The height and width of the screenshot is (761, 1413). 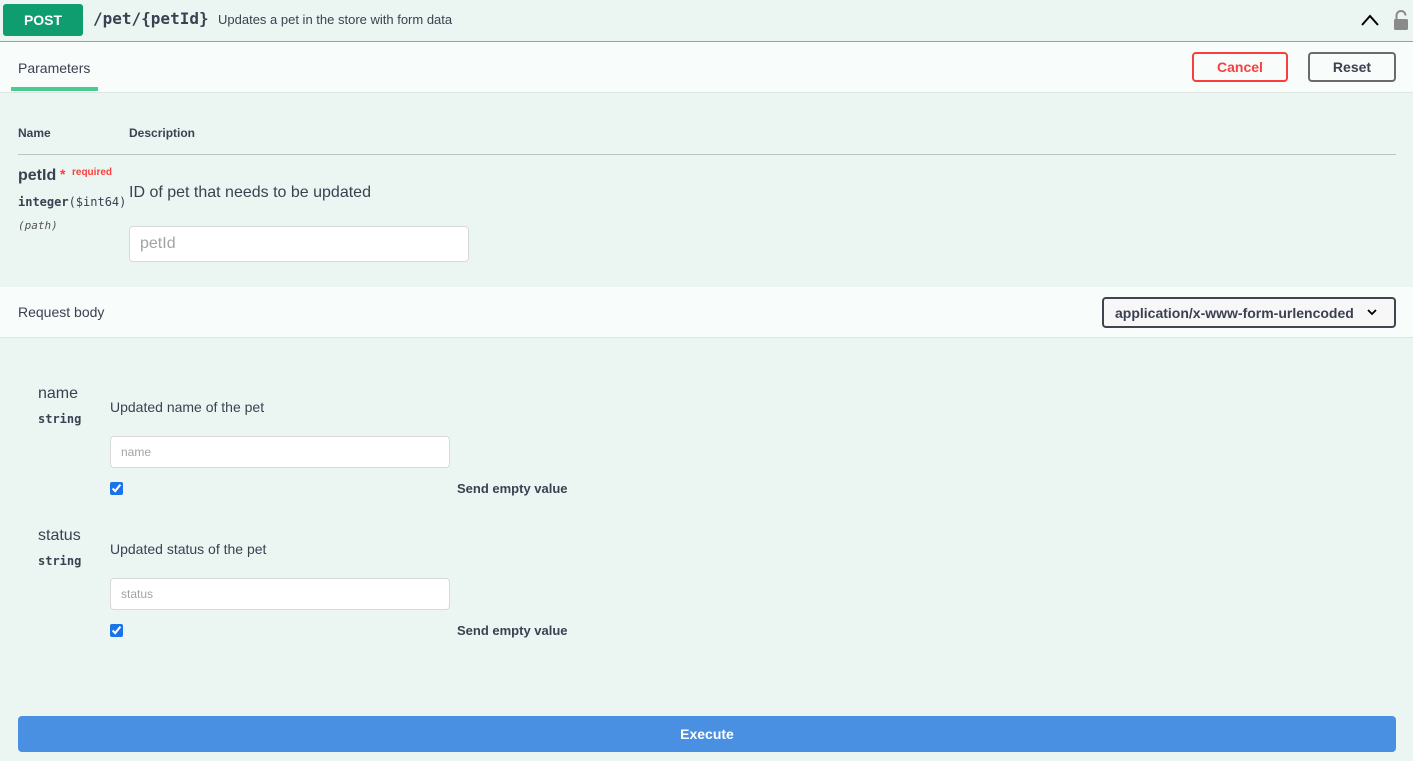 What do you see at coordinates (1240, 67) in the screenshot?
I see `cancel-button: Cancel` at bounding box center [1240, 67].